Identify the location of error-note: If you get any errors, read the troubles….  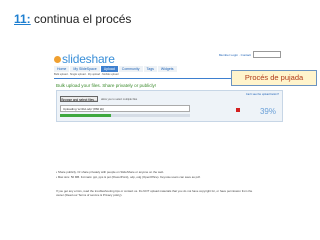
(154, 193).